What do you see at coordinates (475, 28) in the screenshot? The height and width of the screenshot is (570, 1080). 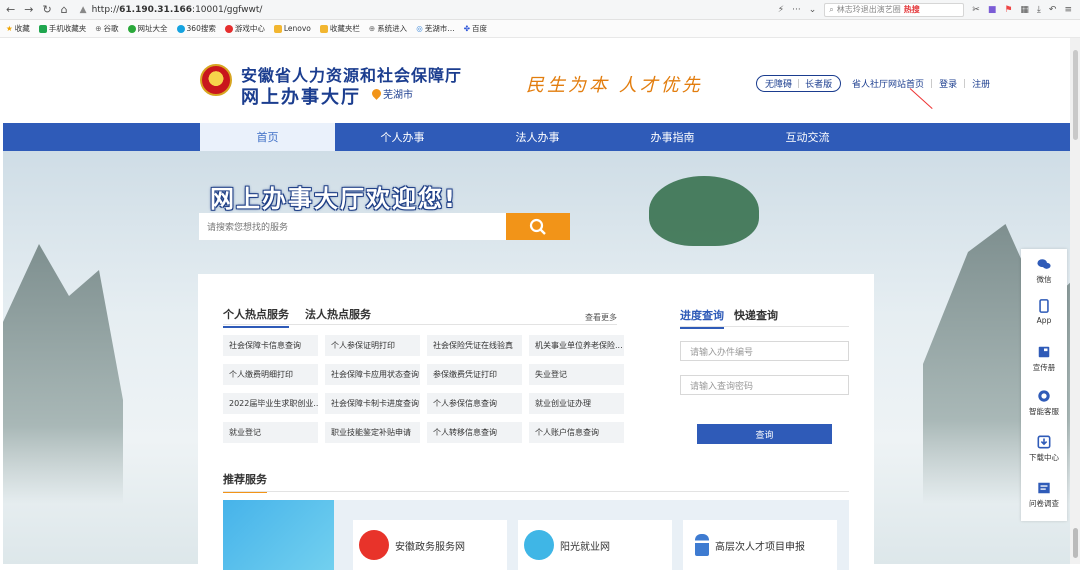 I see `bookmark-item: ✤ 百度` at bounding box center [475, 28].